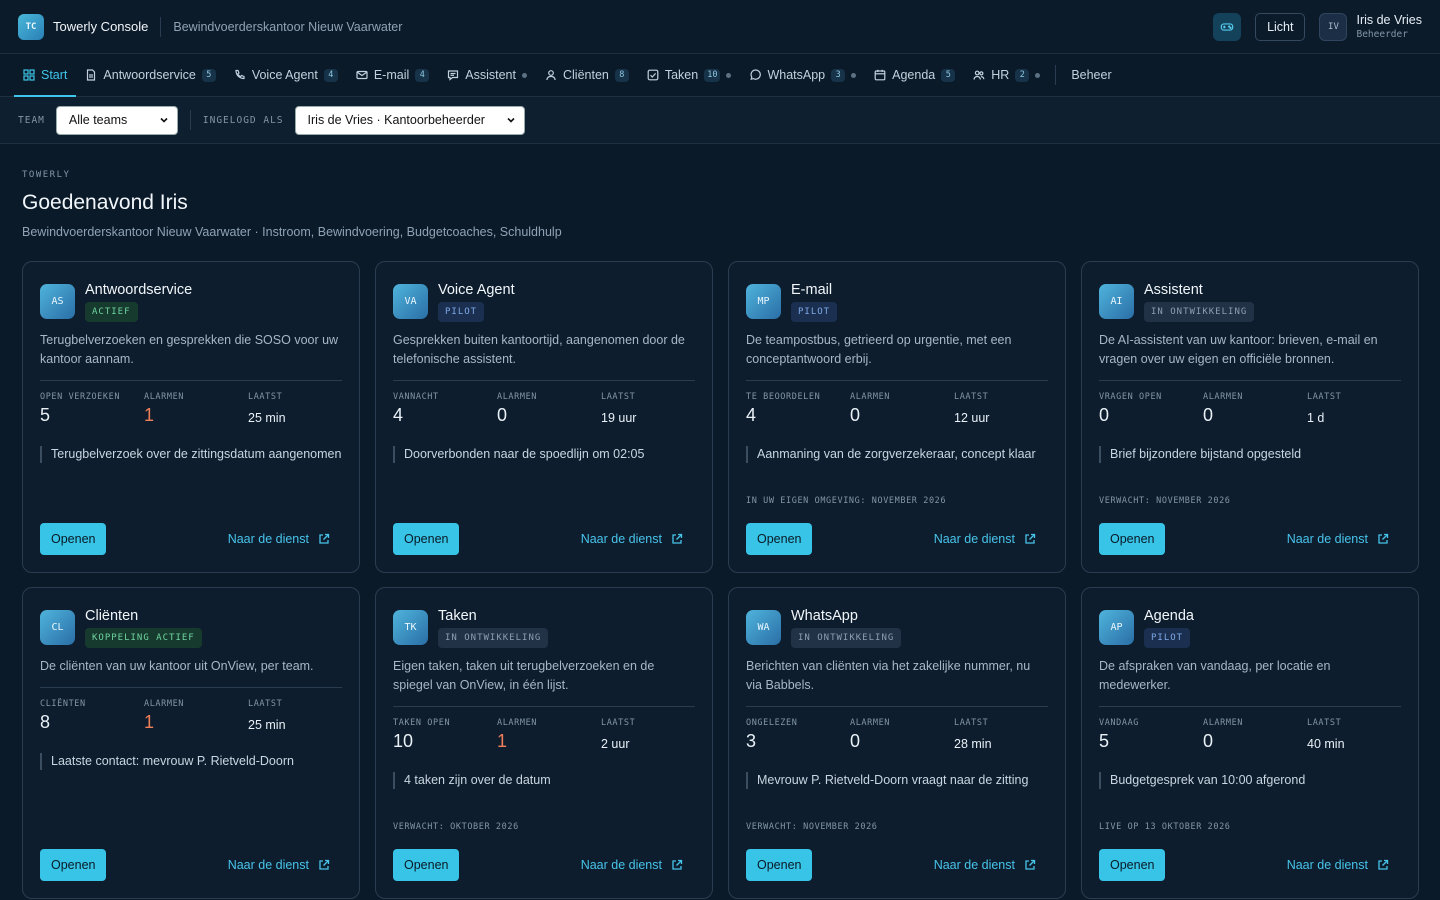 The height and width of the screenshot is (900, 1440). I want to click on stat-label: TAKEN OPEN, so click(422, 723).